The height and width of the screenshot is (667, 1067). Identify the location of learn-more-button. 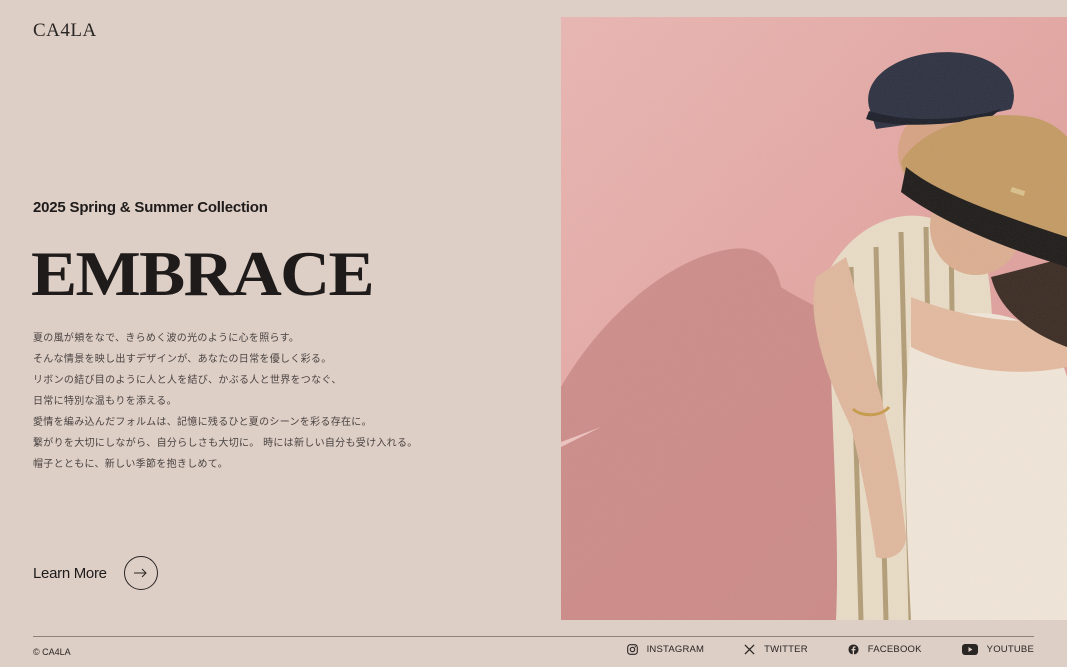
(140, 573).